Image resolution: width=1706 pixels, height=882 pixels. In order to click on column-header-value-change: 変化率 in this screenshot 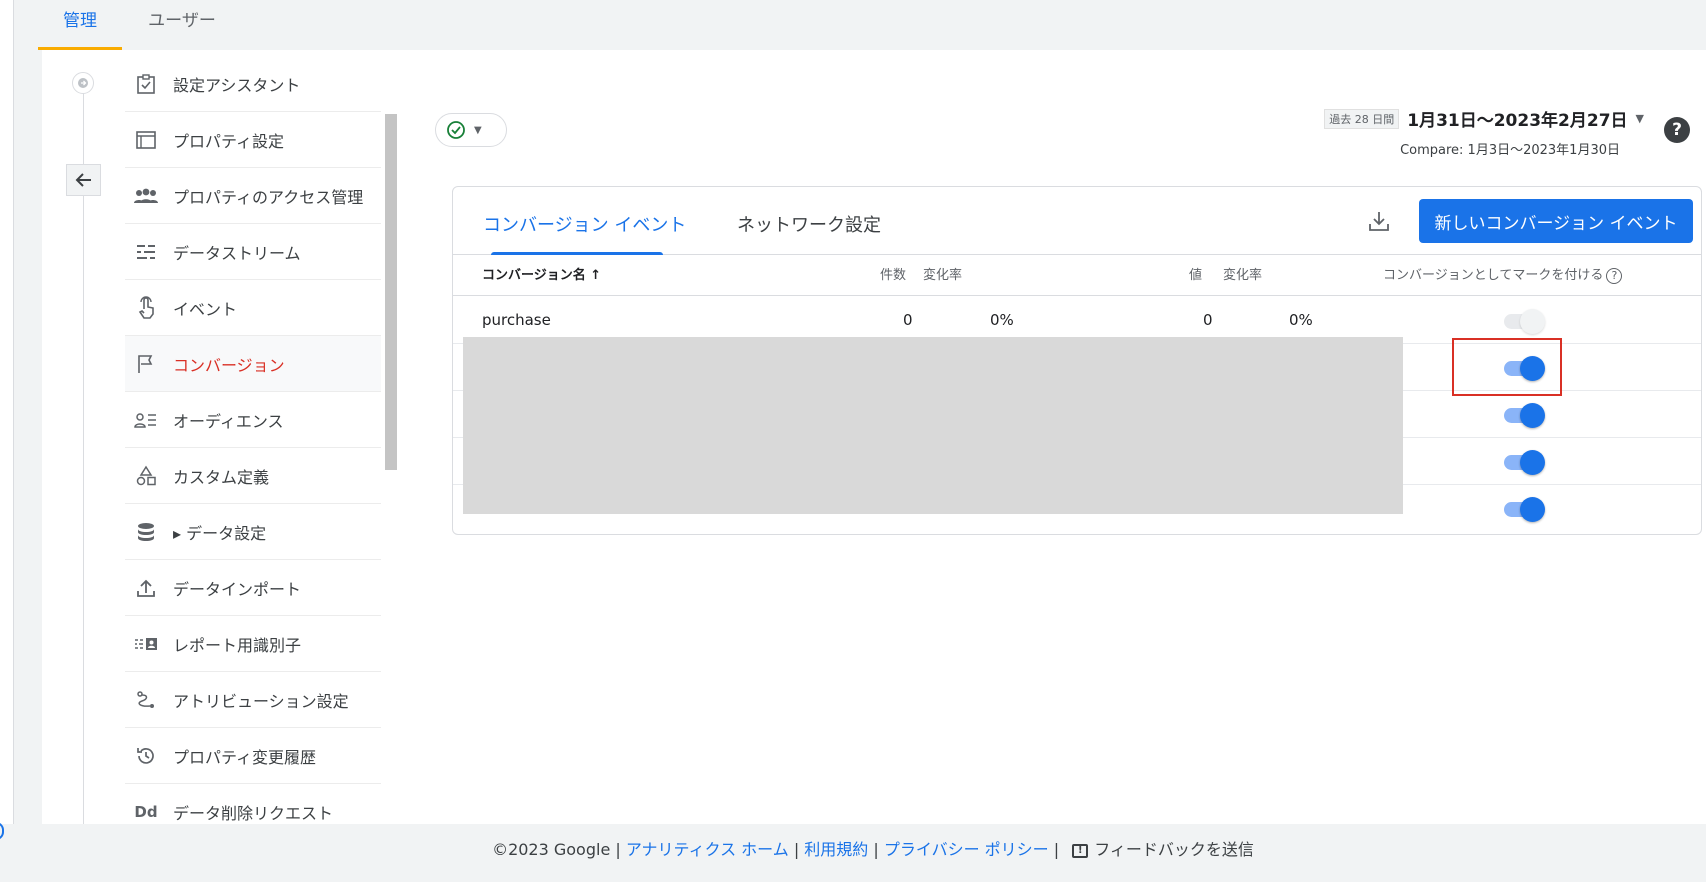, I will do `click(1242, 275)`.